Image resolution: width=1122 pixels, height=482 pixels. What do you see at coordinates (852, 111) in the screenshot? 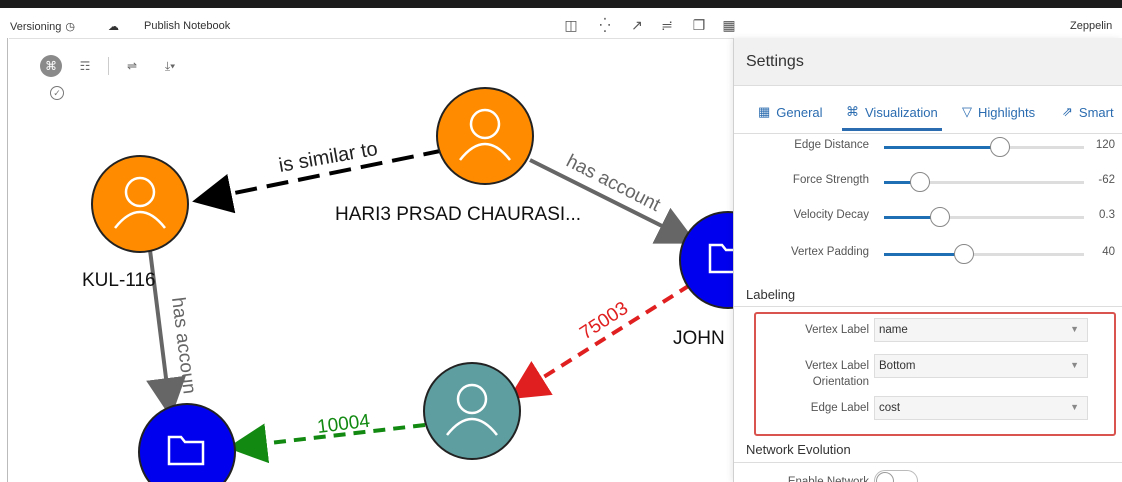
I see `graph-icon: ⌘` at bounding box center [852, 111].